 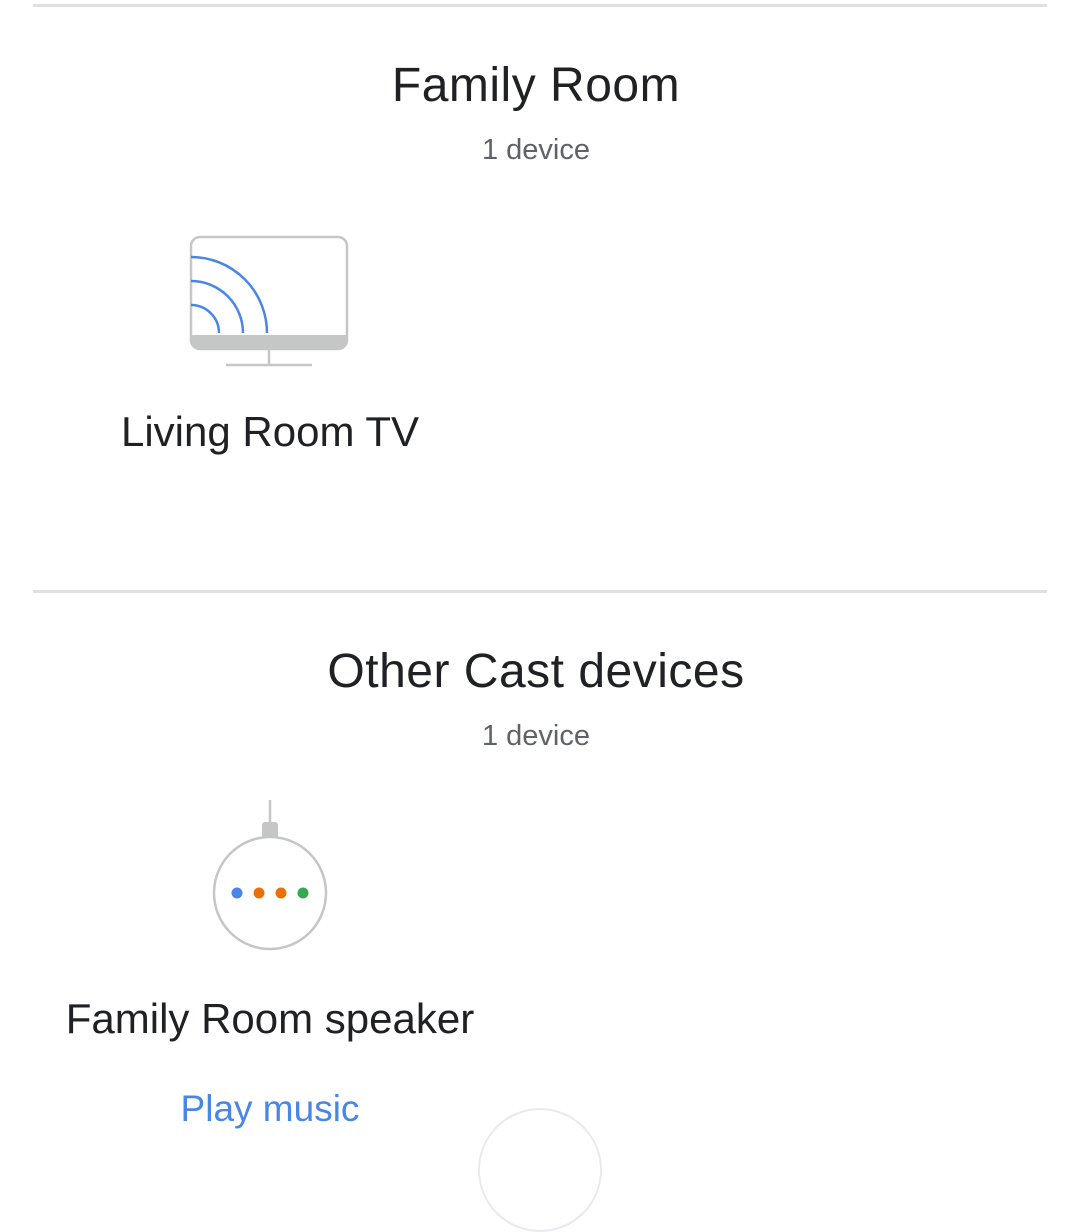 I want to click on section-divider, so click(x=540, y=591).